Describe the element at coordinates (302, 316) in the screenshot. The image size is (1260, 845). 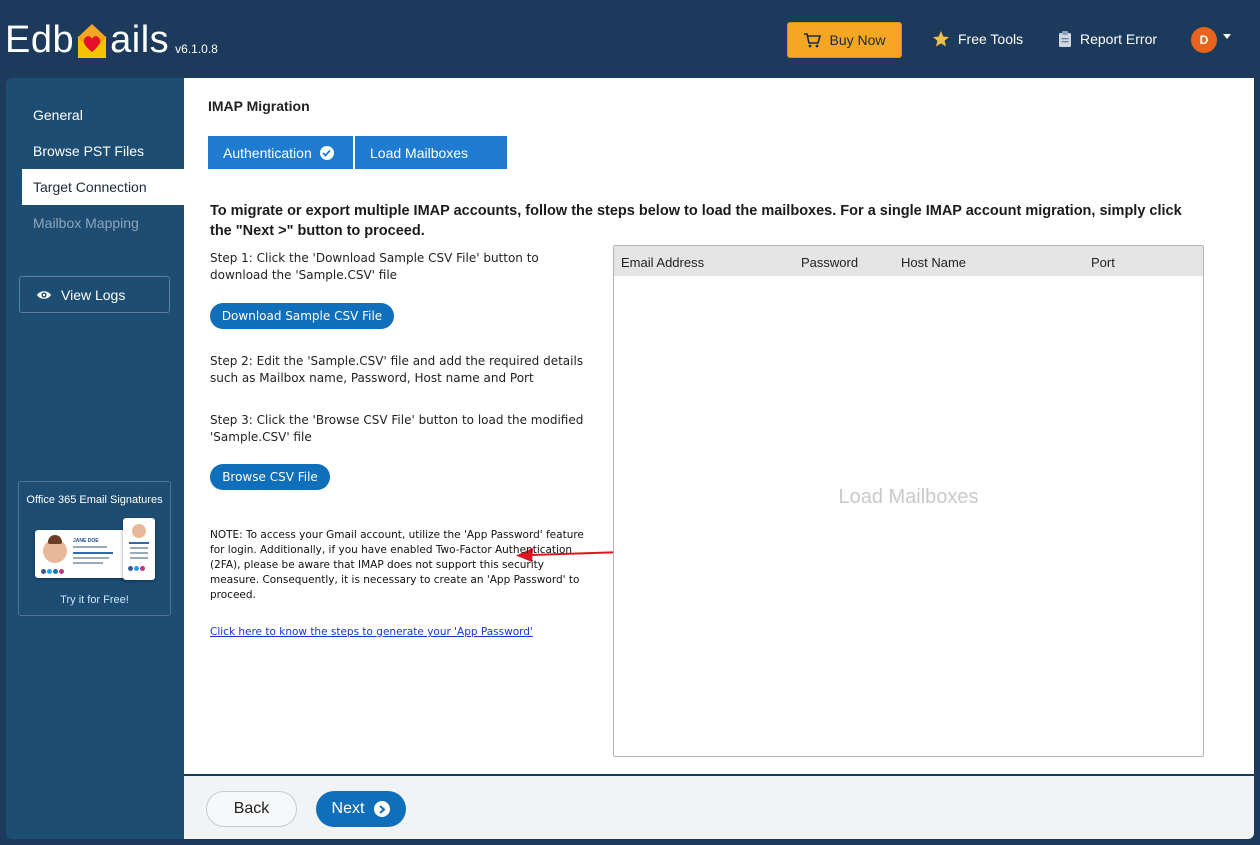
I see `download-sample-csv-button: Download Sample CSV File` at that location.